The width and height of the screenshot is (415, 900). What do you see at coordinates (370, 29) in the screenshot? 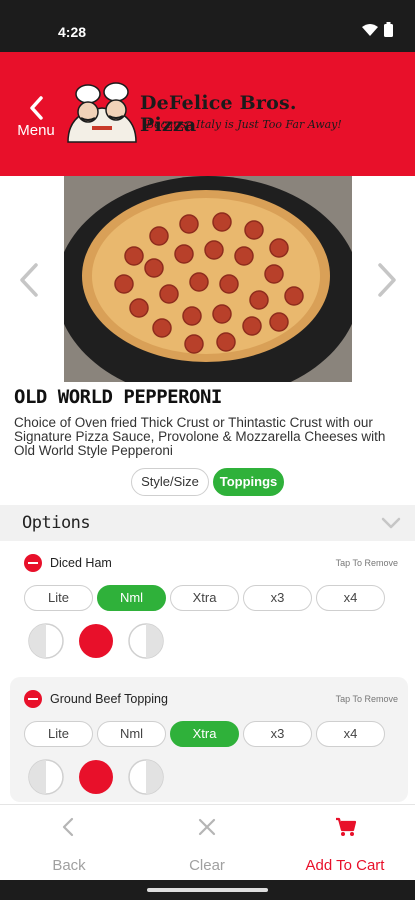
I see `wifi-icon` at bounding box center [370, 29].